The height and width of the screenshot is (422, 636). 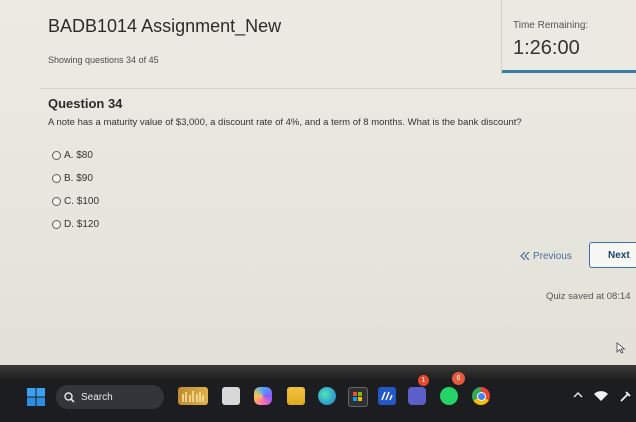 I want to click on chrome-icon, so click(x=481, y=396).